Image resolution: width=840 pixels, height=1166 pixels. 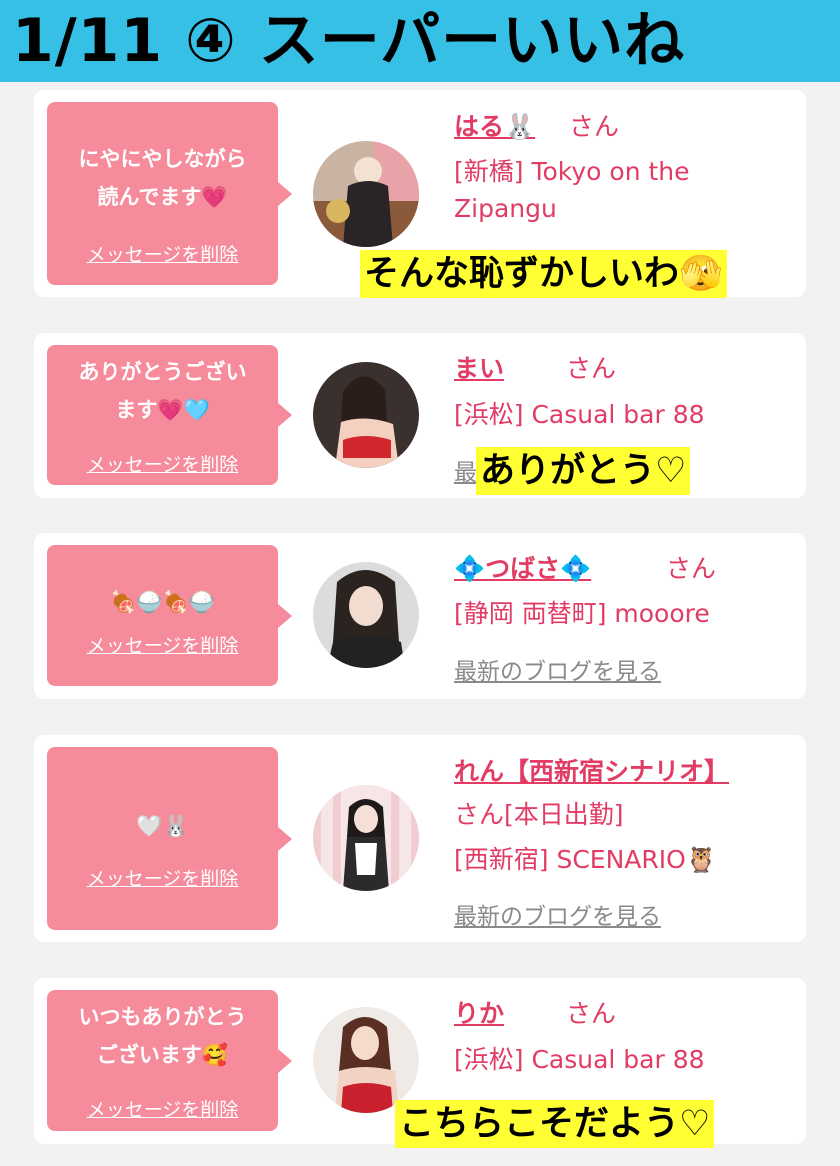 I want to click on message-bubble: いつもありがとう ございます🥰 メッセージを削除, so click(x=169, y=1060).